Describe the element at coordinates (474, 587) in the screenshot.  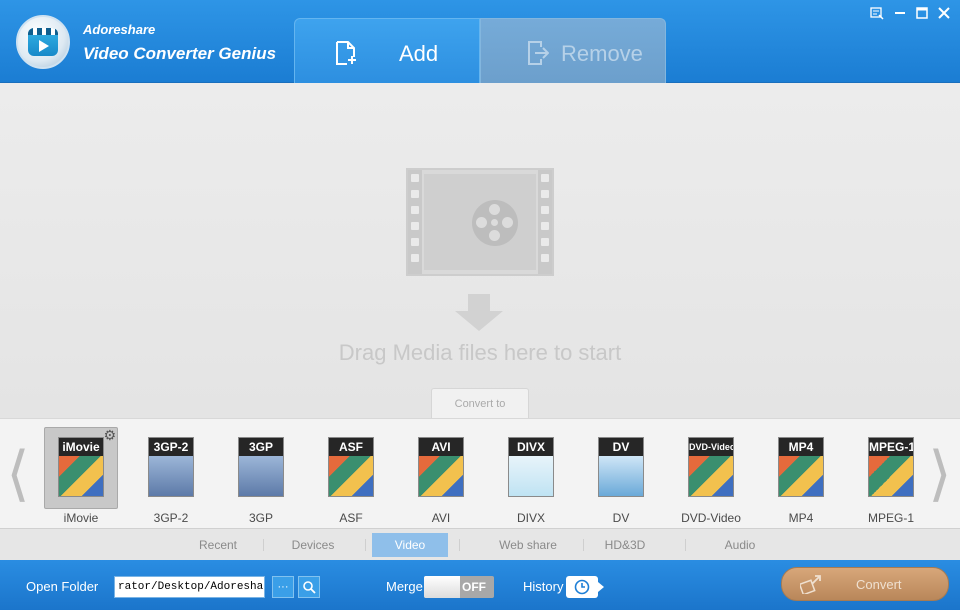
I see `merge-state: OFF` at that location.